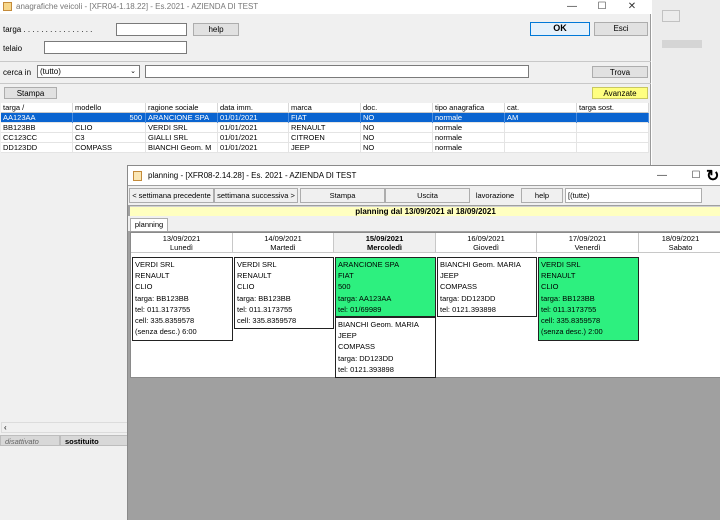  Describe the element at coordinates (469, 108) in the screenshot. I see `col-header: tipo anagrafica` at that location.